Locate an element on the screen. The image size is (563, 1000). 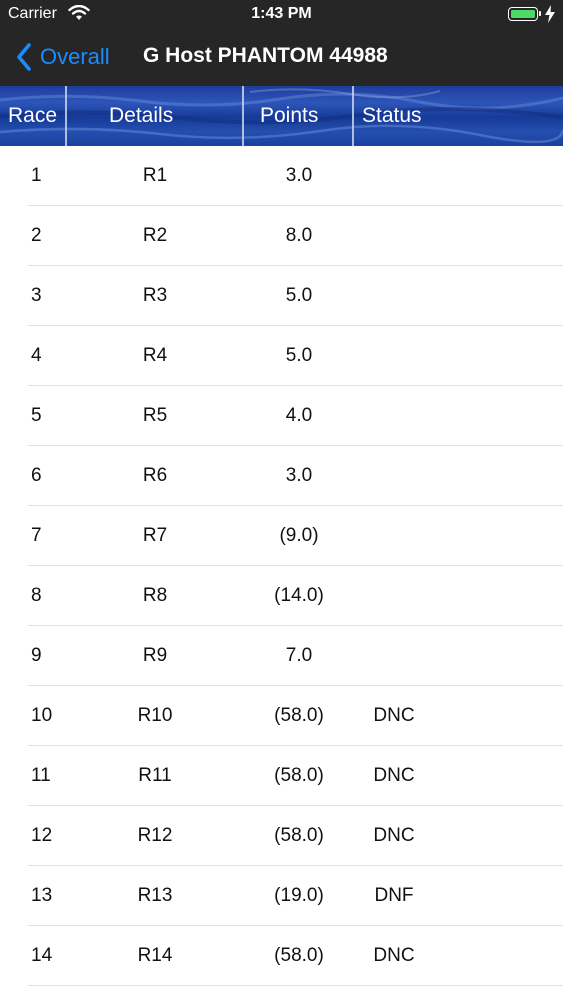
back-button-label: Overall is located at coordinates (75, 56).